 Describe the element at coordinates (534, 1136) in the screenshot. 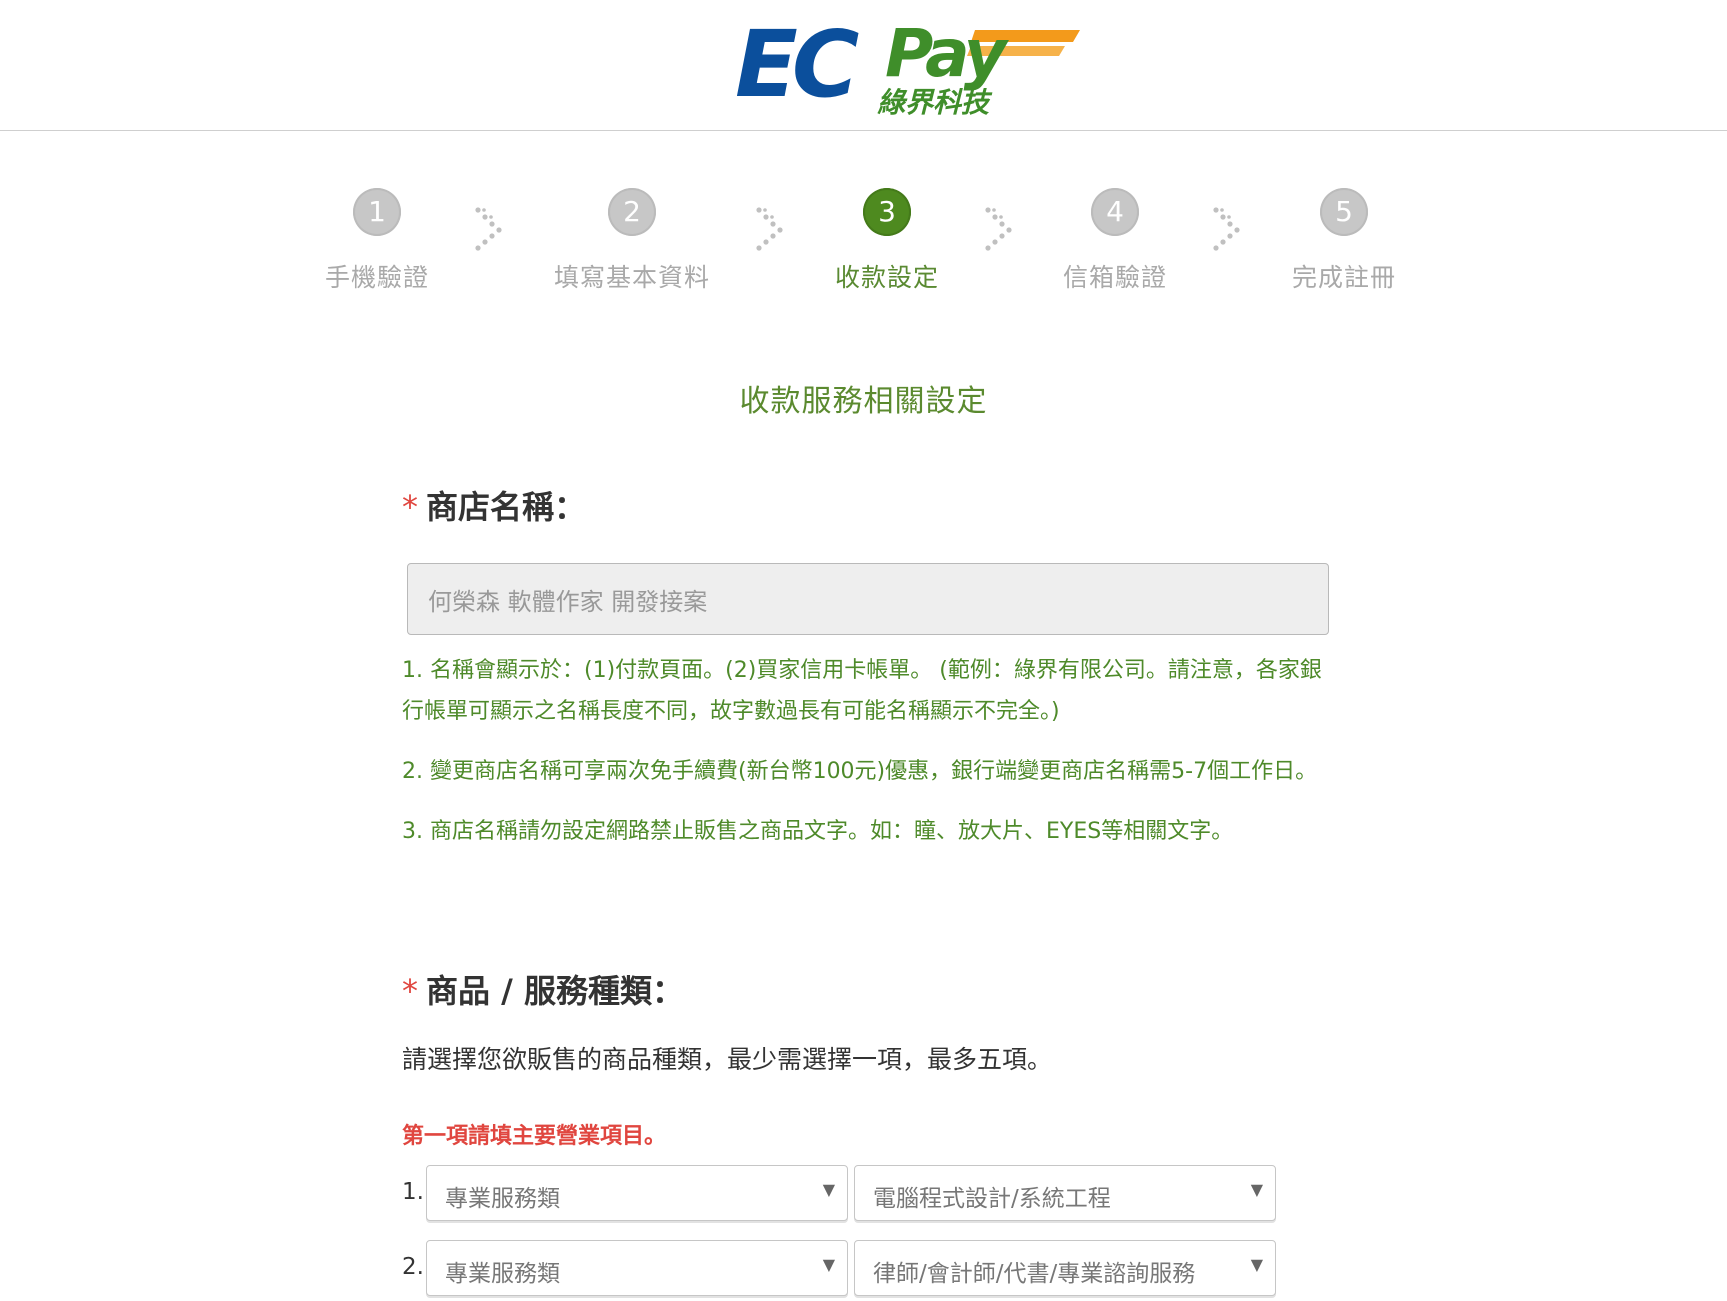

I see `product-type-warning: 第一項請填主要營業項目。` at that location.